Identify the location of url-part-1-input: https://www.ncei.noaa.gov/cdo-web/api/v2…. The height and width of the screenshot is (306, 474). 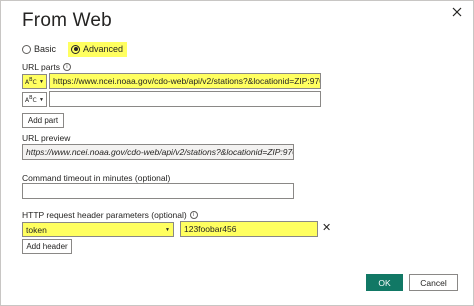
(185, 81).